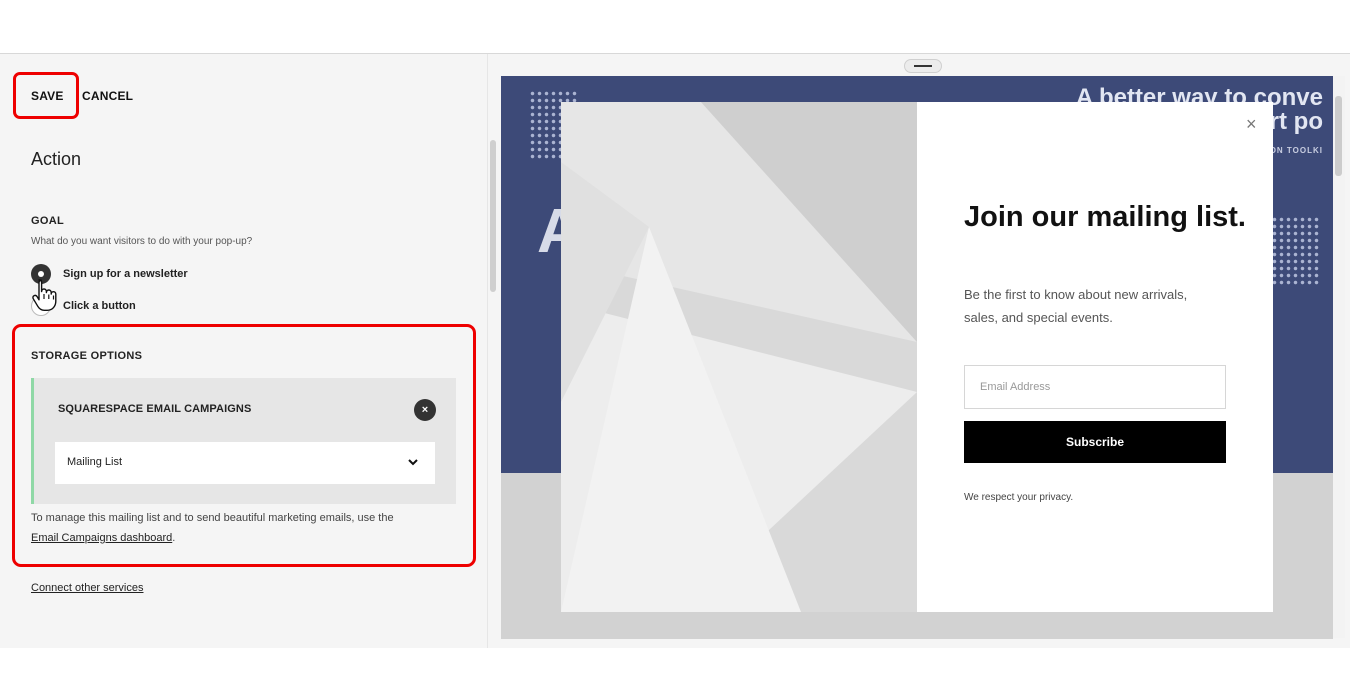 This screenshot has height=700, width=1350. Describe the element at coordinates (1338, 136) in the screenshot. I see `preview-scrollbar` at that location.